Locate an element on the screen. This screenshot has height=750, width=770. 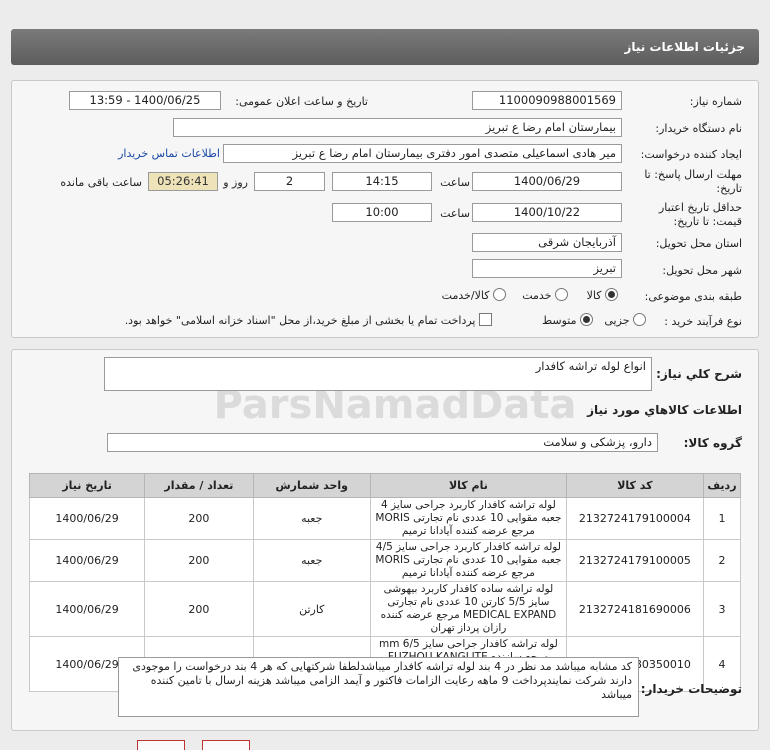
category-option-service: خدمت is located at coordinates (545, 295).